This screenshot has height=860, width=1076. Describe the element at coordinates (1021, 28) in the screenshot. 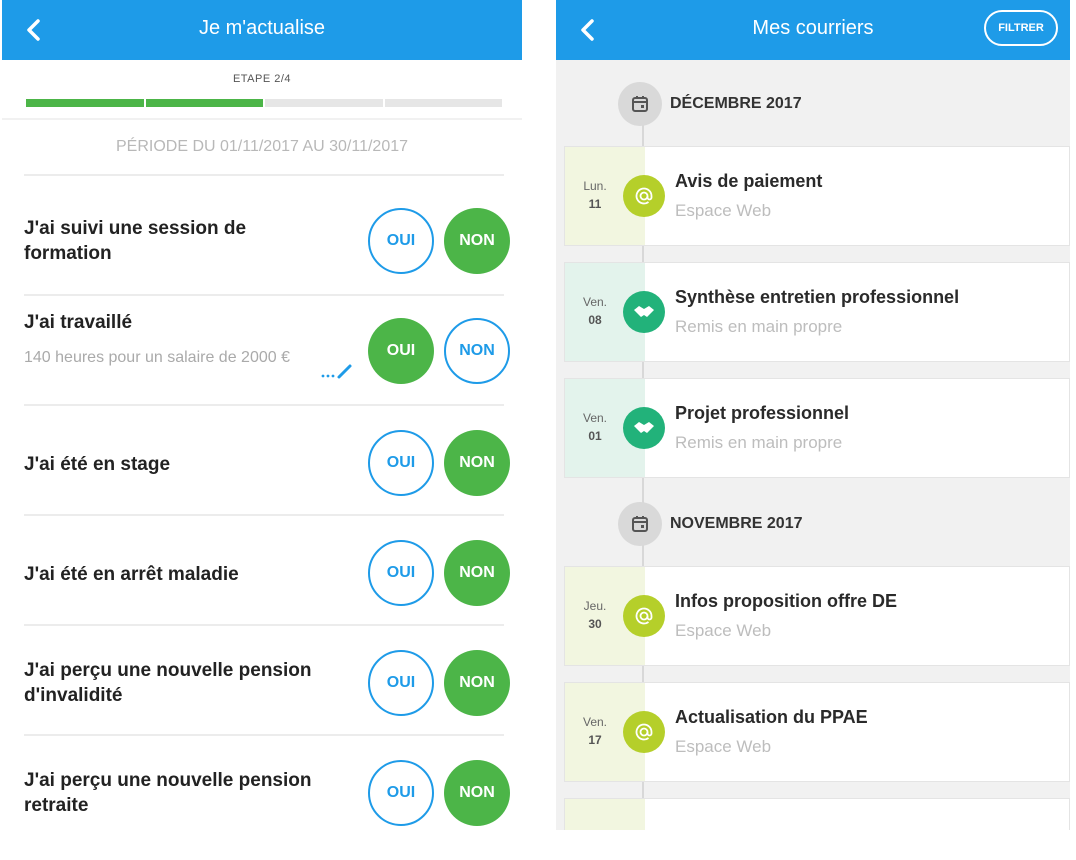

I see `filter-button: FILTRER` at that location.